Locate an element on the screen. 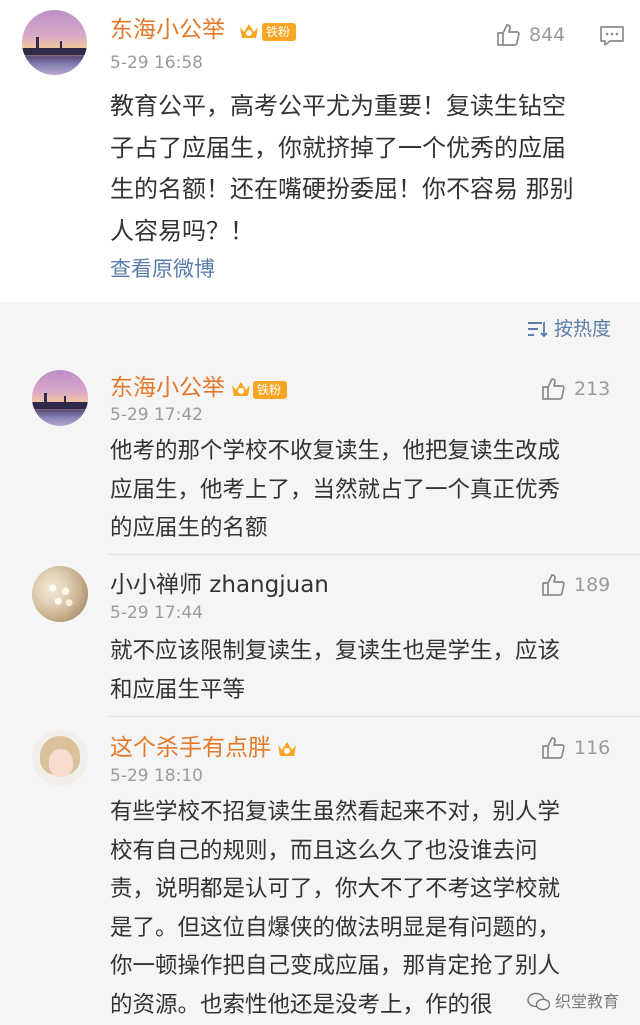 The image size is (640, 1025). watermark: 织堂教育 is located at coordinates (573, 1002).